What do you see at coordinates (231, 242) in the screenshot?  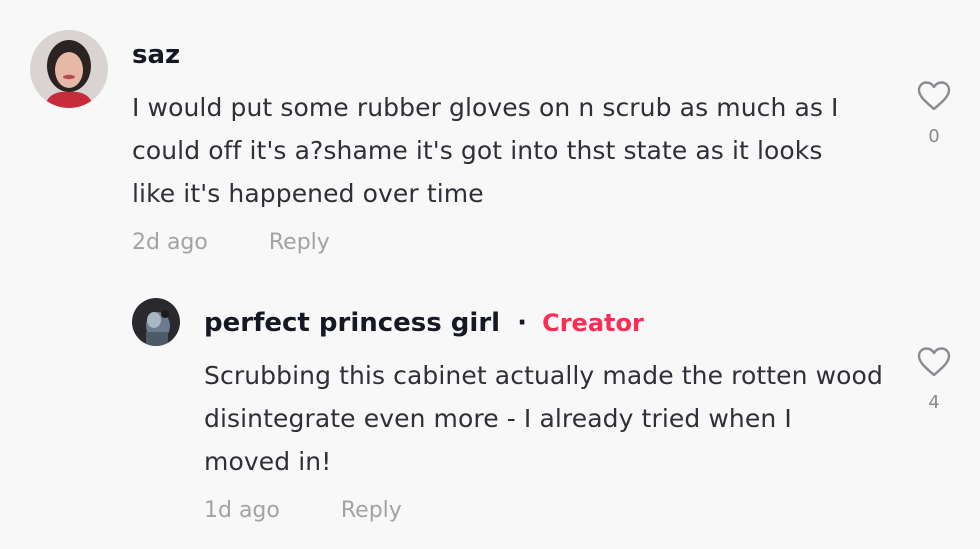 I see `comment-meta: 2d ago Reply` at bounding box center [231, 242].